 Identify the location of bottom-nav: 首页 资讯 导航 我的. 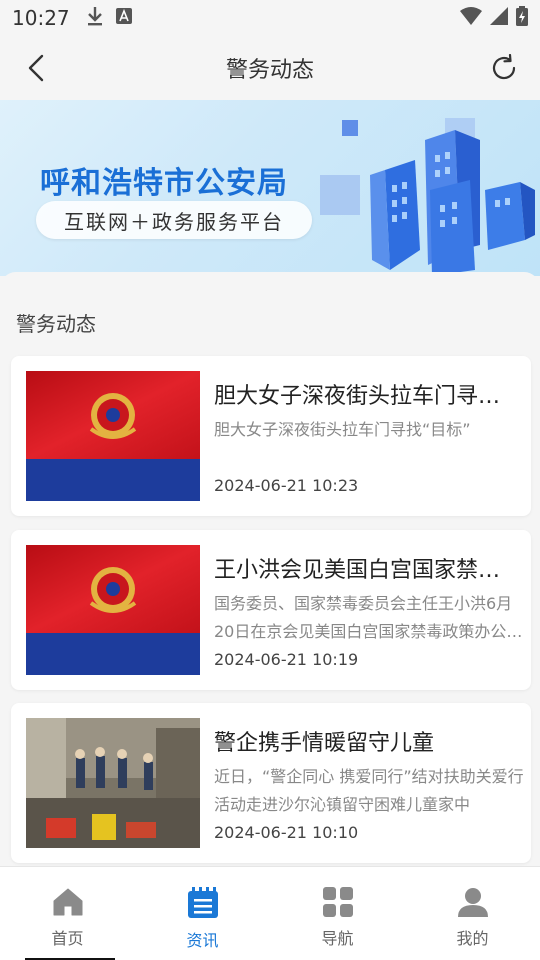
(270, 913).